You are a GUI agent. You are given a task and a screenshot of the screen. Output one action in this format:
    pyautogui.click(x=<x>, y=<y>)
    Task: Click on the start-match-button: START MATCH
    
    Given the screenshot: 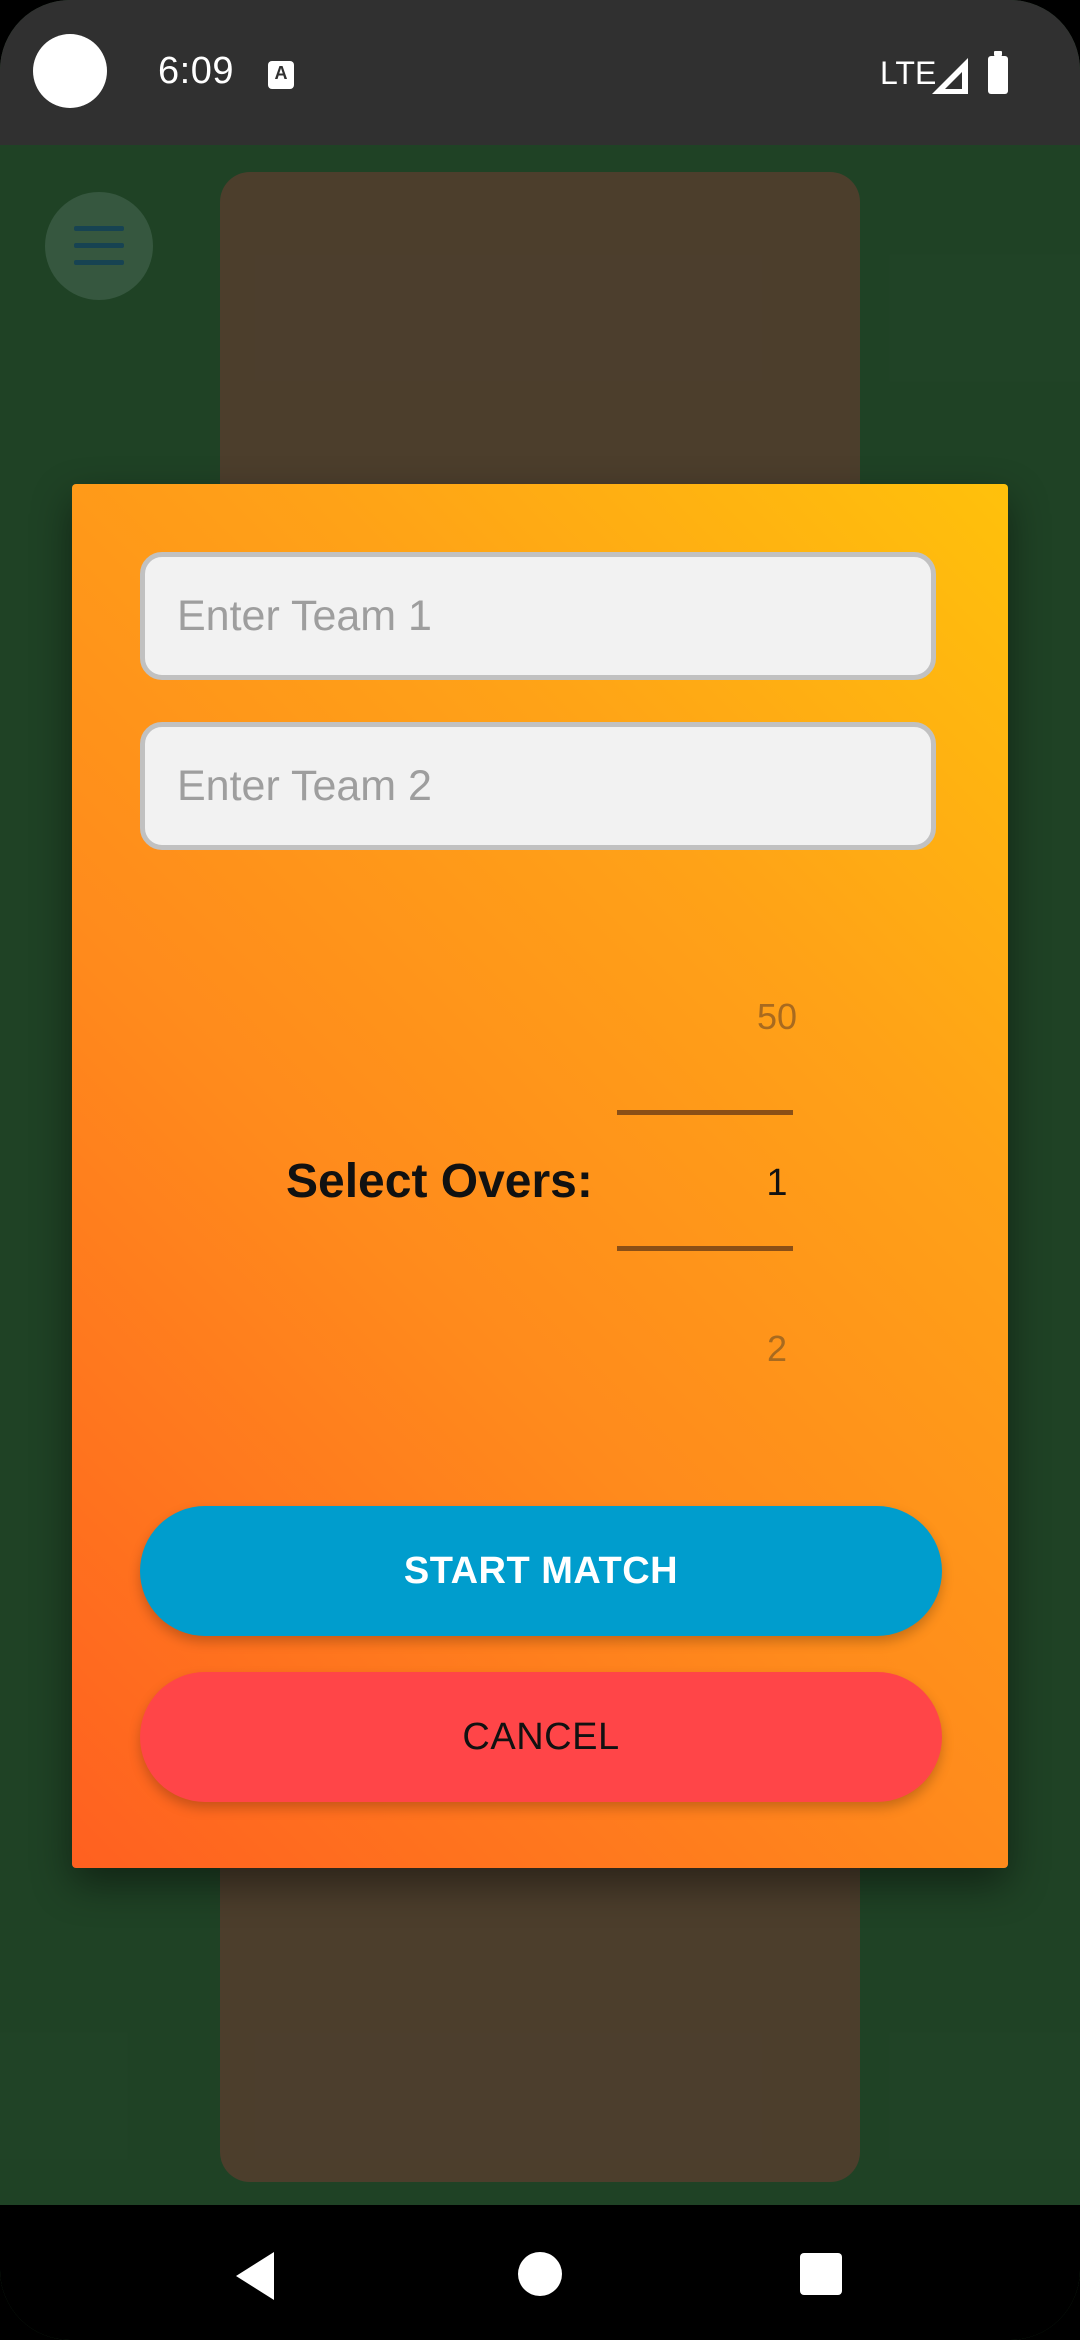 What is the action you would take?
    pyautogui.click(x=541, y=1571)
    